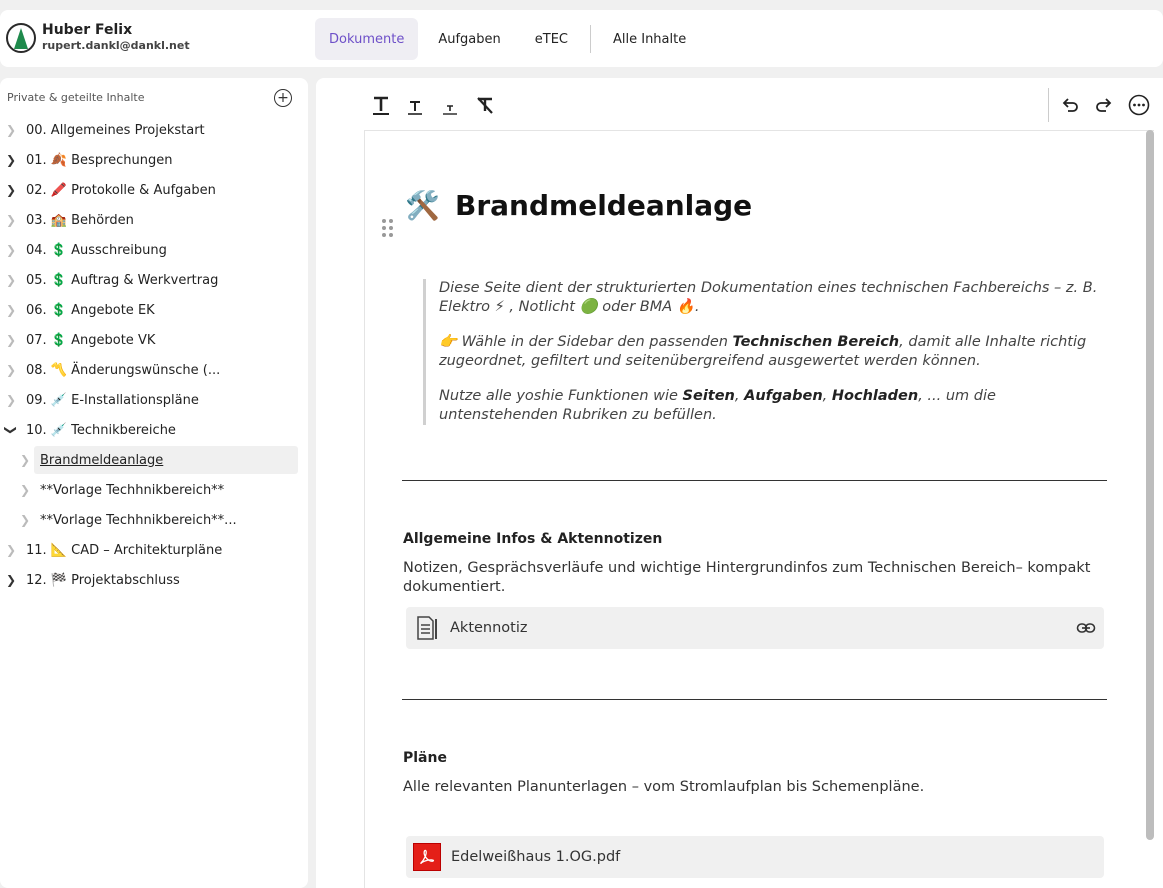  What do you see at coordinates (96, 250) in the screenshot?
I see `sidebar-item-label: 04. 💲 Ausschreibung` at bounding box center [96, 250].